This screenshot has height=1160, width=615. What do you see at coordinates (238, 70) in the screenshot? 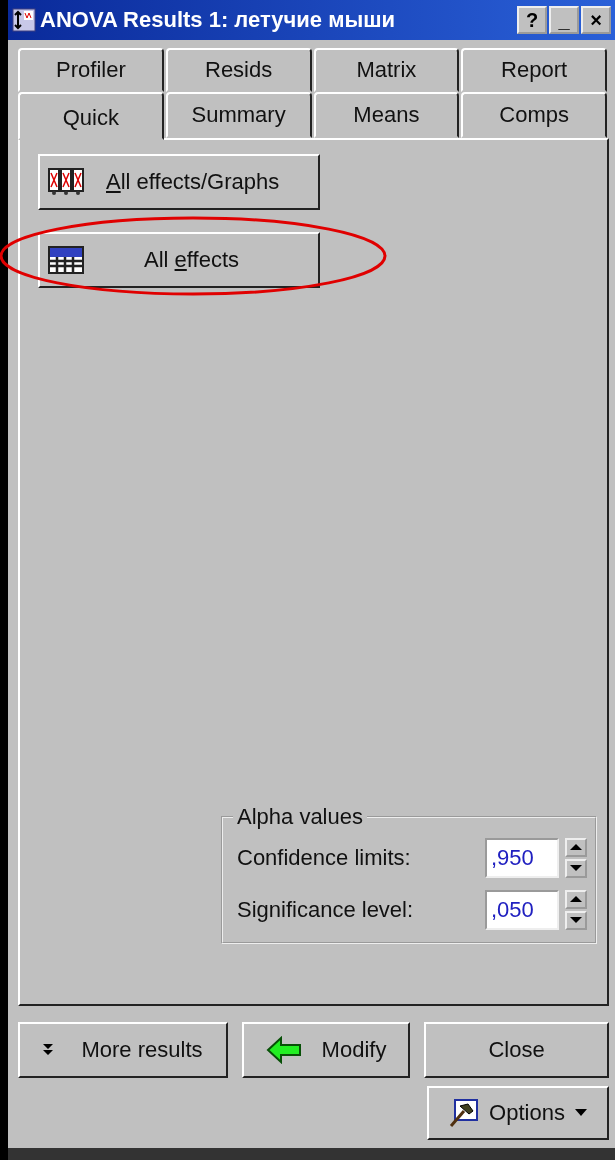
I see `tab: Resids` at bounding box center [238, 70].